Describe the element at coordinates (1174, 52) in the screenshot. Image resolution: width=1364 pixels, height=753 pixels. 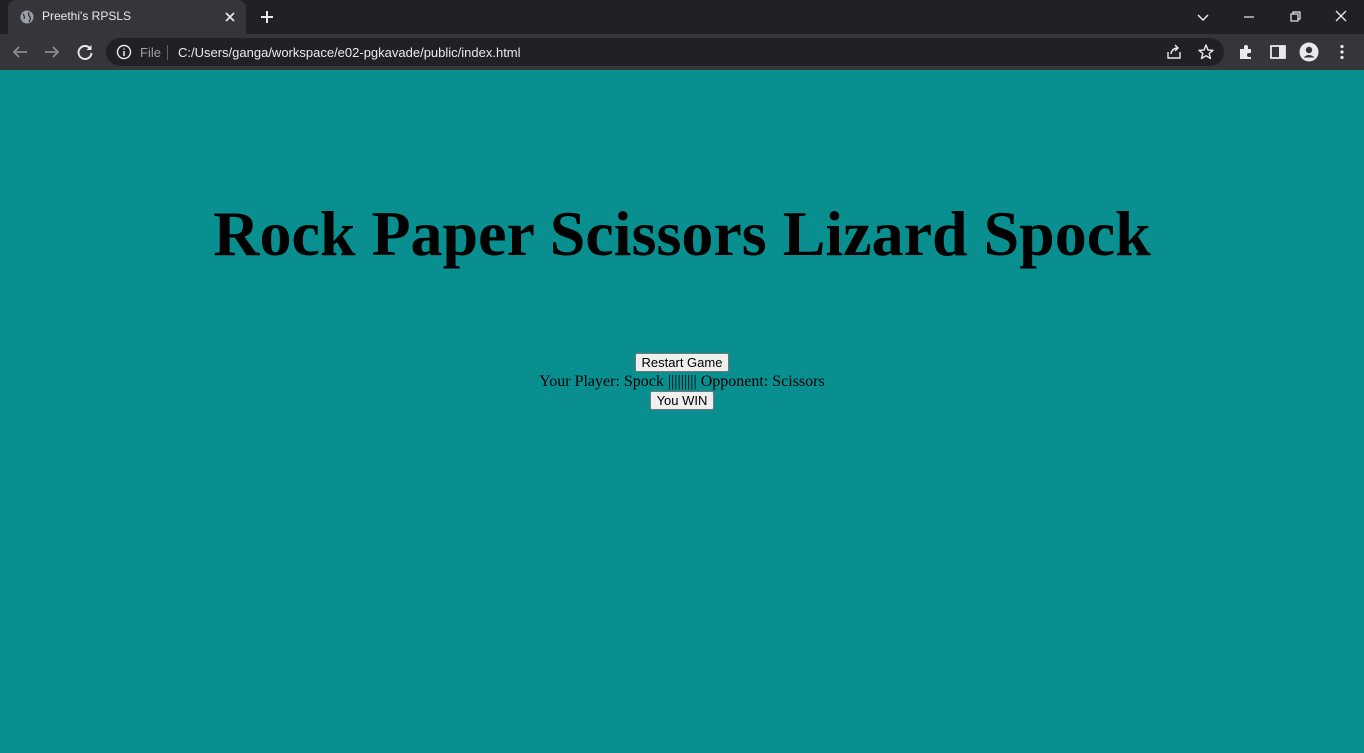
I see `share-icon` at that location.